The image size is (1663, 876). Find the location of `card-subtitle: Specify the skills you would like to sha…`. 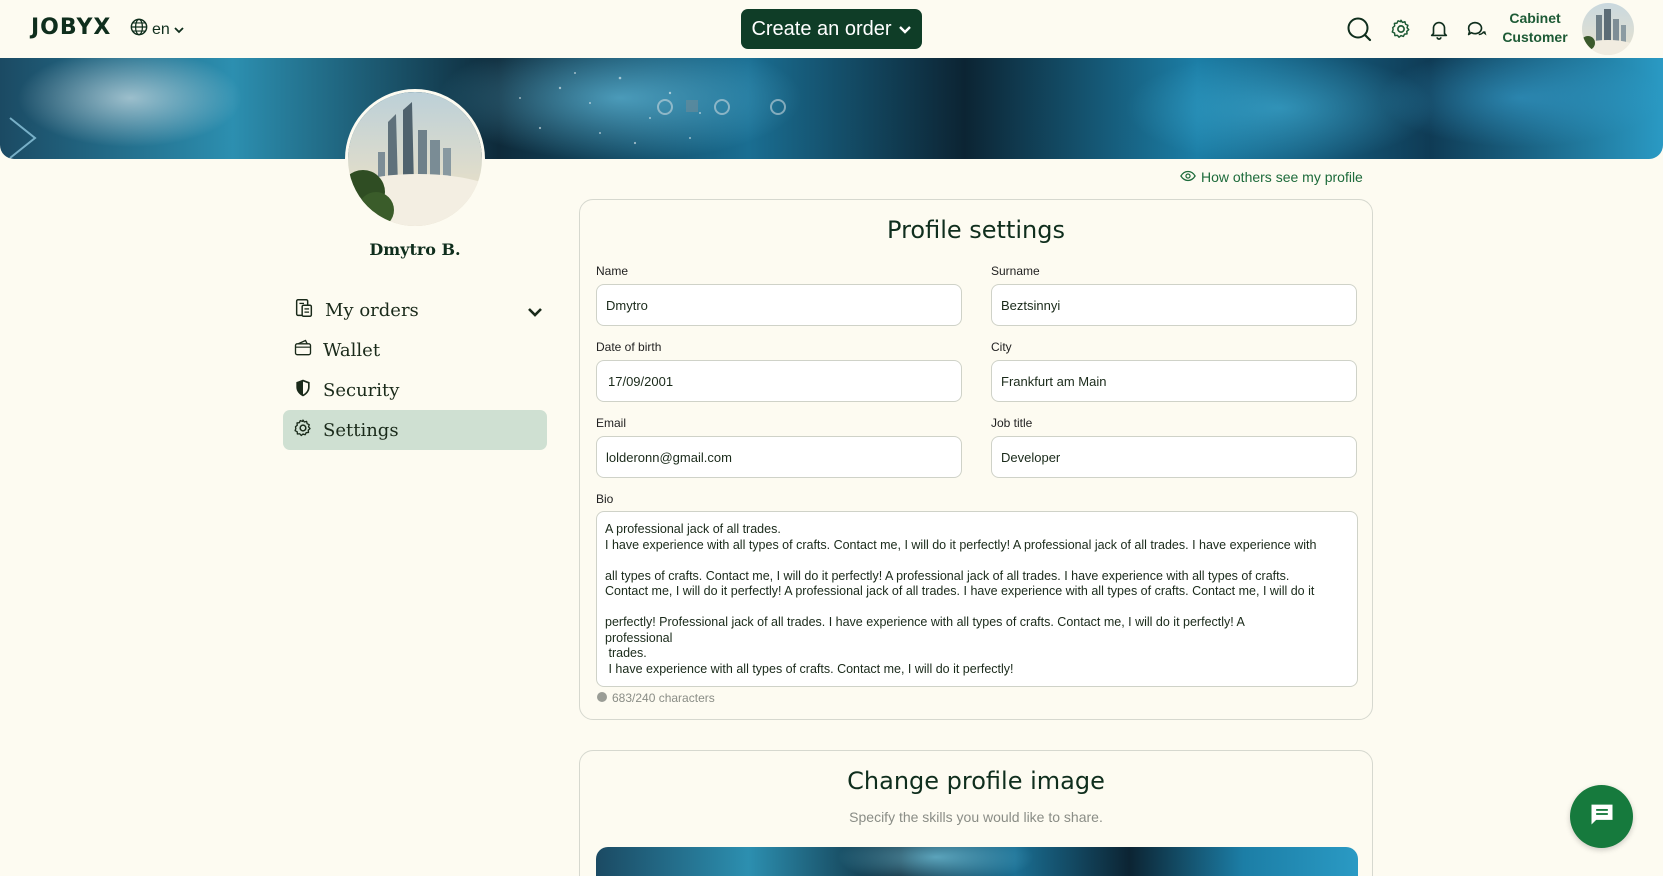

card-subtitle: Specify the skills you would like to sha… is located at coordinates (976, 817).